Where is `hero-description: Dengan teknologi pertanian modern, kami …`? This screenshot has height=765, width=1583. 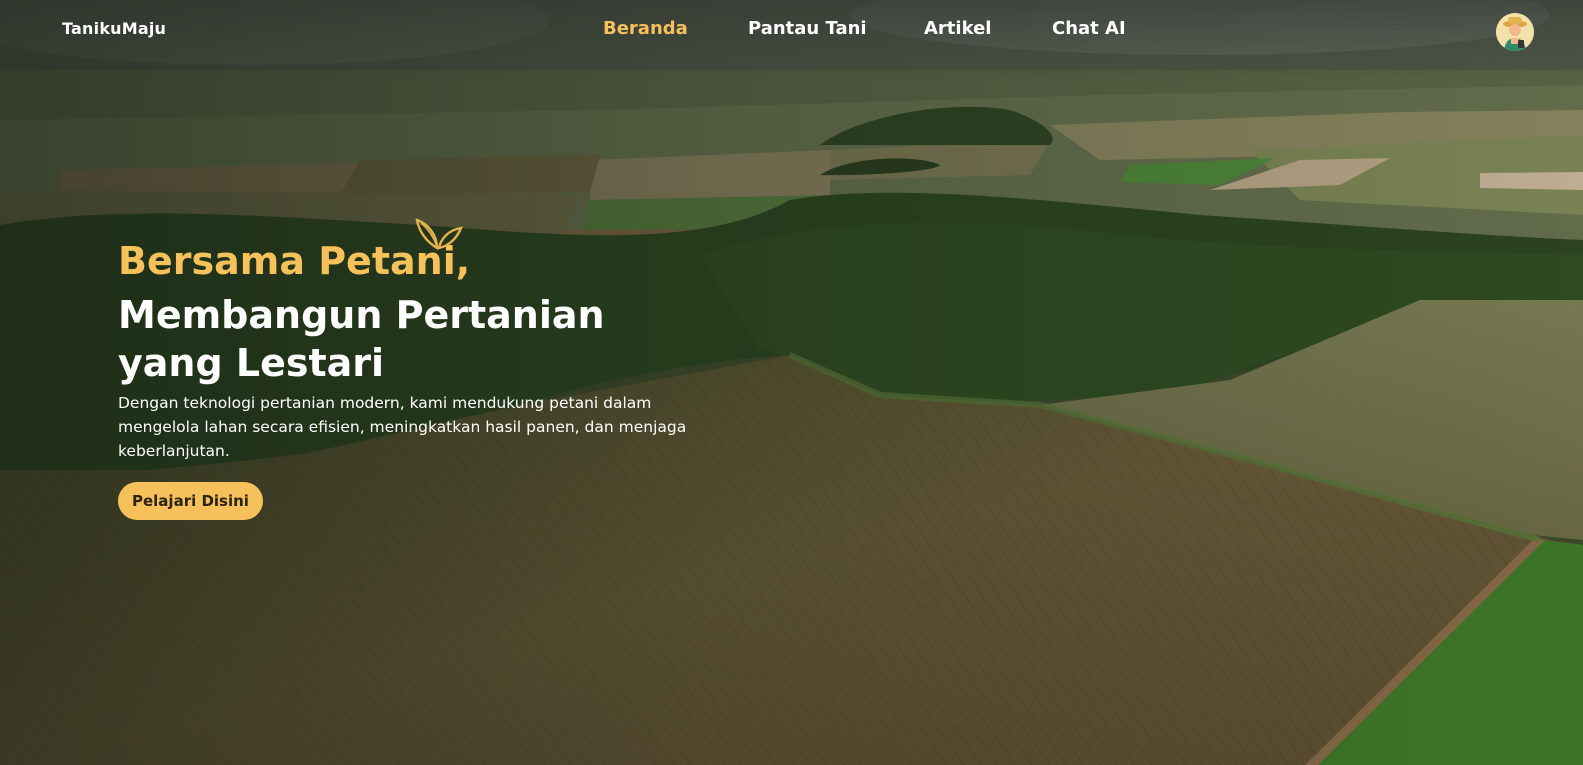 hero-description: Dengan teknologi pertanian modern, kami … is located at coordinates (402, 427).